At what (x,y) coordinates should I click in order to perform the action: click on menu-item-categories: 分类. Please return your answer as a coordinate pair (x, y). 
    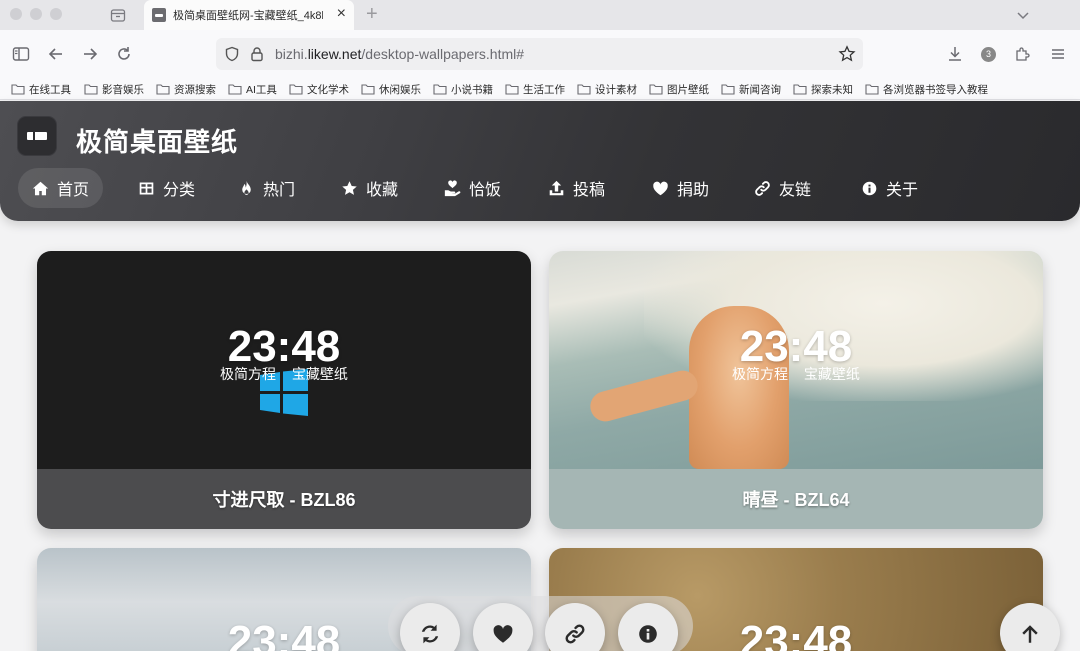
    Looking at the image, I should click on (166, 188).